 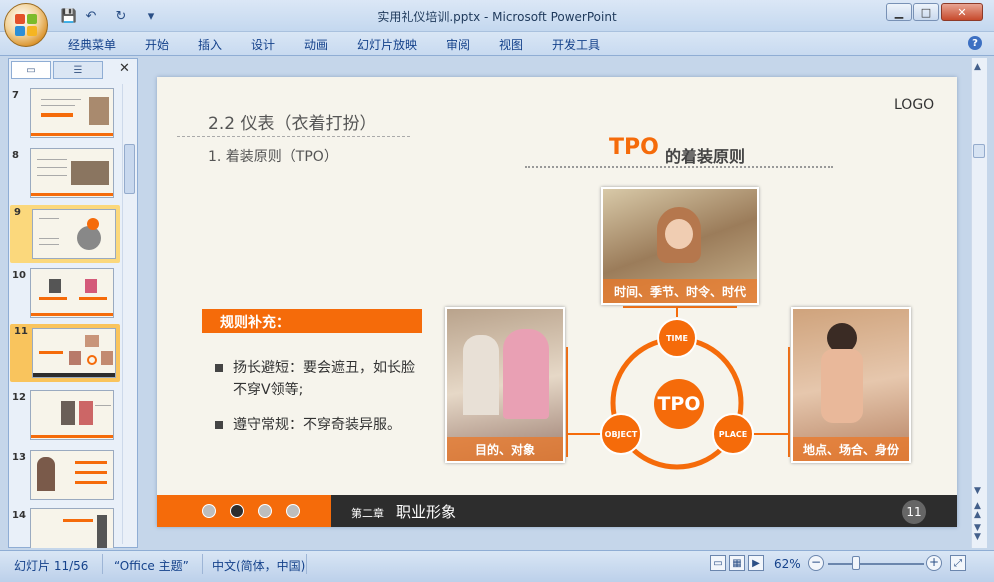 I want to click on time-node: TIME, so click(x=677, y=338).